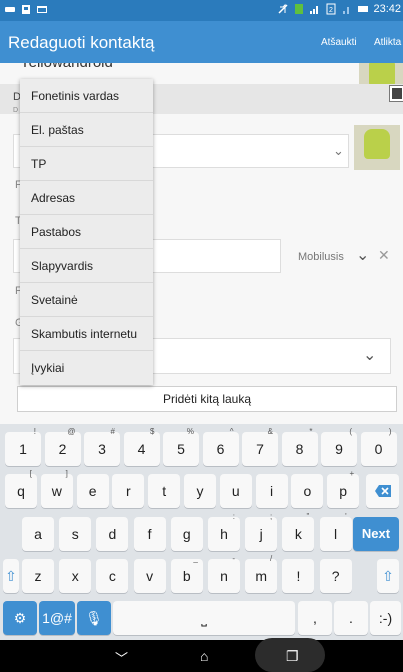 The height and width of the screenshot is (672, 403). Describe the element at coordinates (81, 42) in the screenshot. I see `page-title: Redaguoti kontaktą` at that location.